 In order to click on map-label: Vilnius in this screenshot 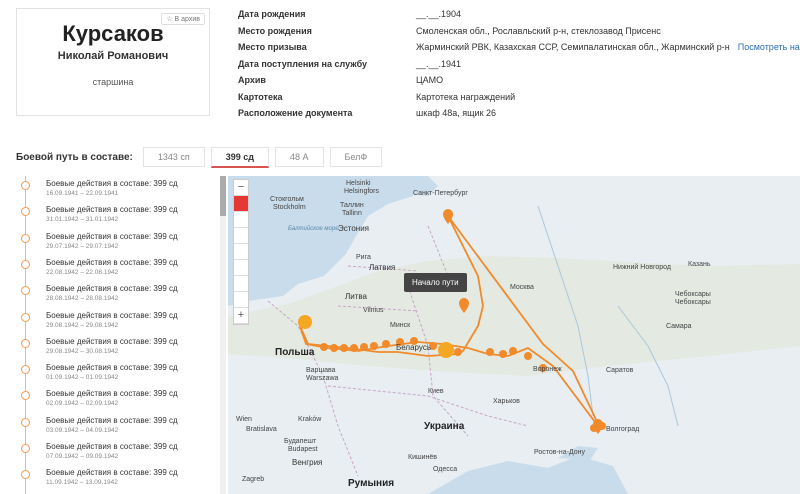, I will do `click(373, 310)`.